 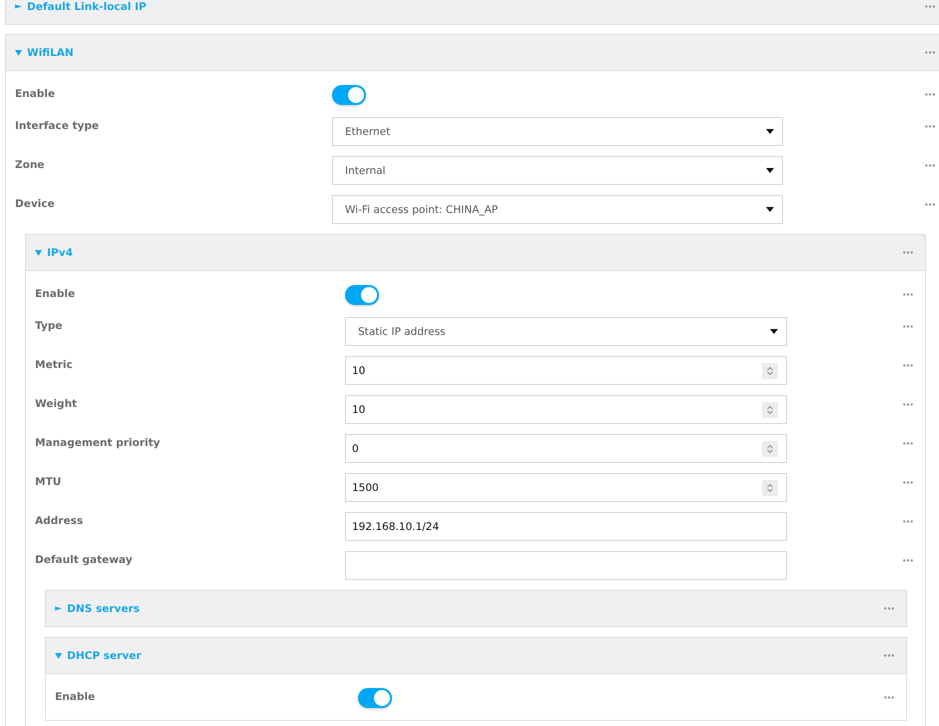 I want to click on section-title: DHCP server, so click(x=104, y=656).